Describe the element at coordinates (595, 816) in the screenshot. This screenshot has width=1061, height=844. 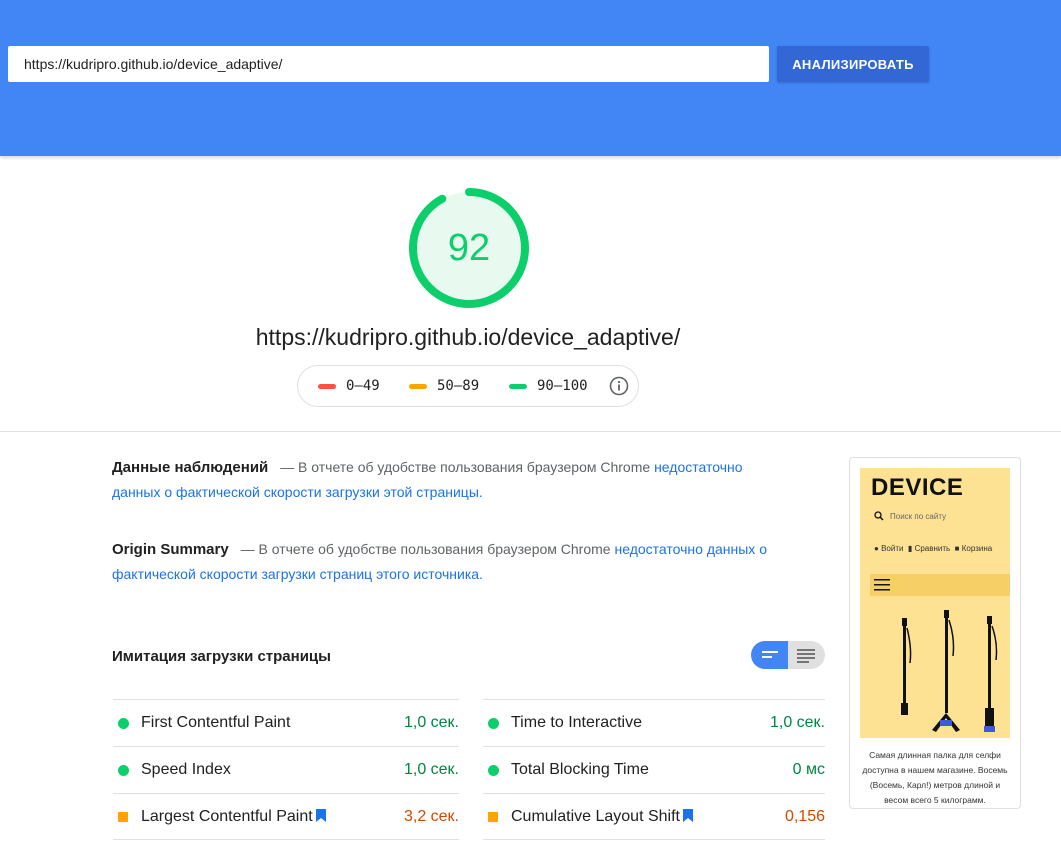
I see `metric-name: Cumulative Layout Shift` at that location.